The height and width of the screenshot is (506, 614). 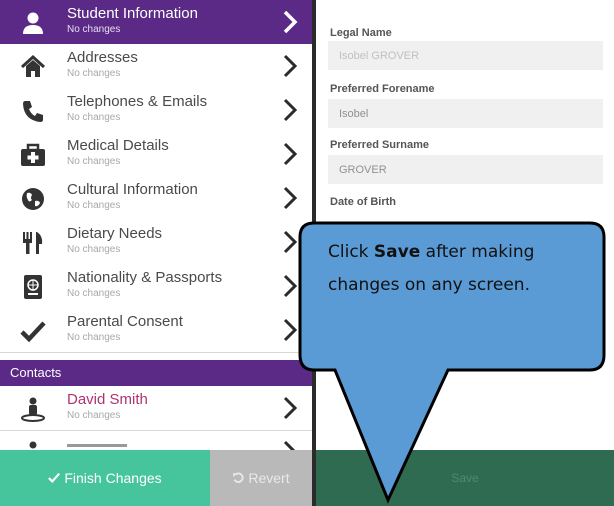 I want to click on sidebar-item-title: David Smith, so click(x=107, y=399).